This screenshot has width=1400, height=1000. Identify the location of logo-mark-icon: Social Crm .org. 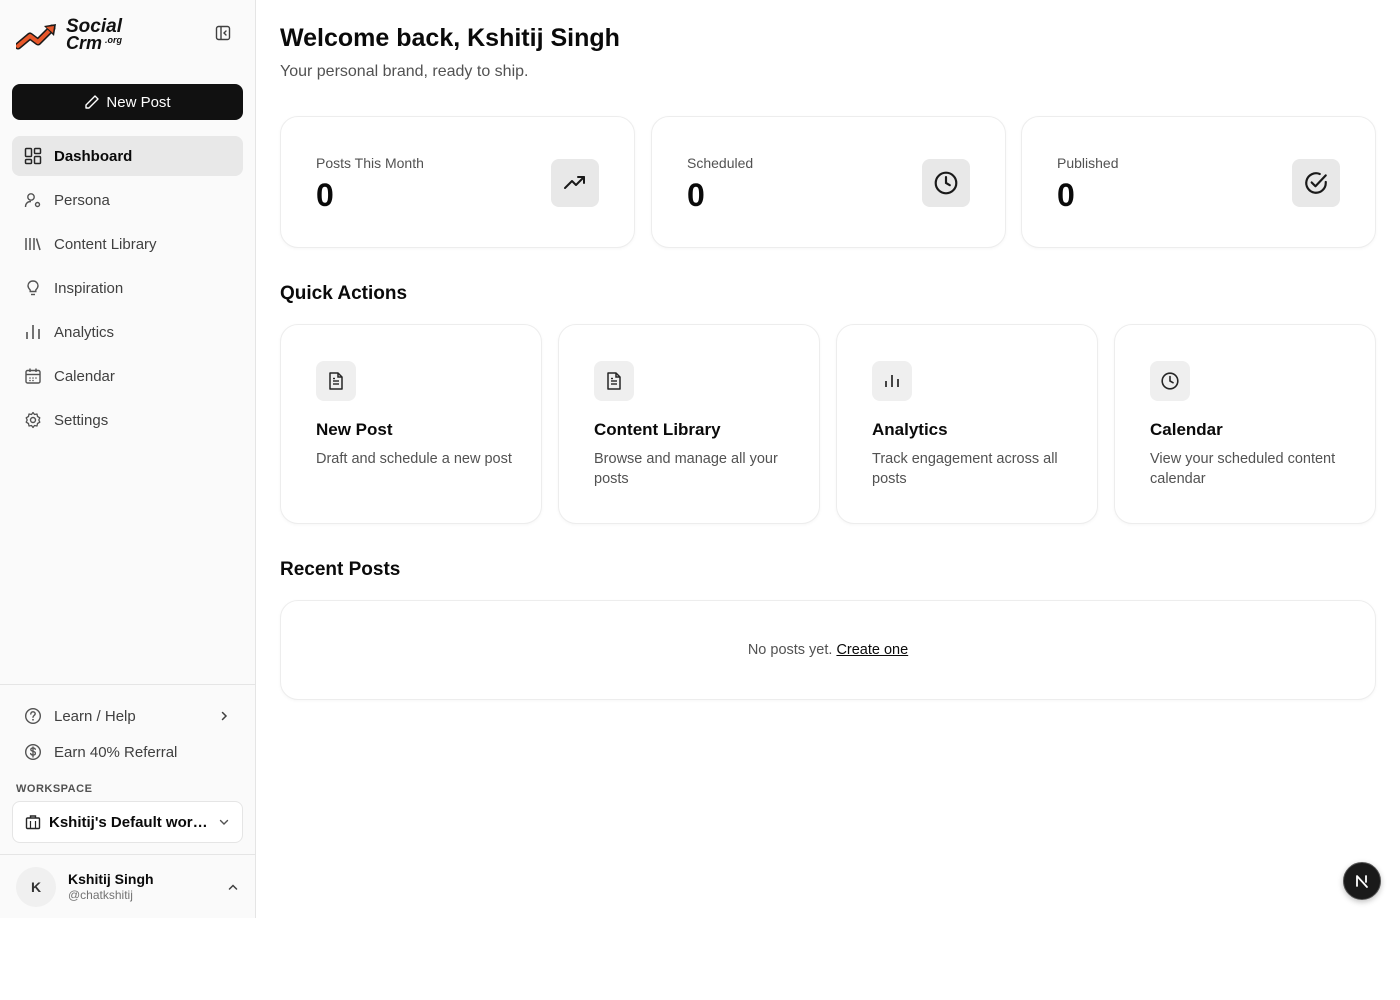
(68, 34).